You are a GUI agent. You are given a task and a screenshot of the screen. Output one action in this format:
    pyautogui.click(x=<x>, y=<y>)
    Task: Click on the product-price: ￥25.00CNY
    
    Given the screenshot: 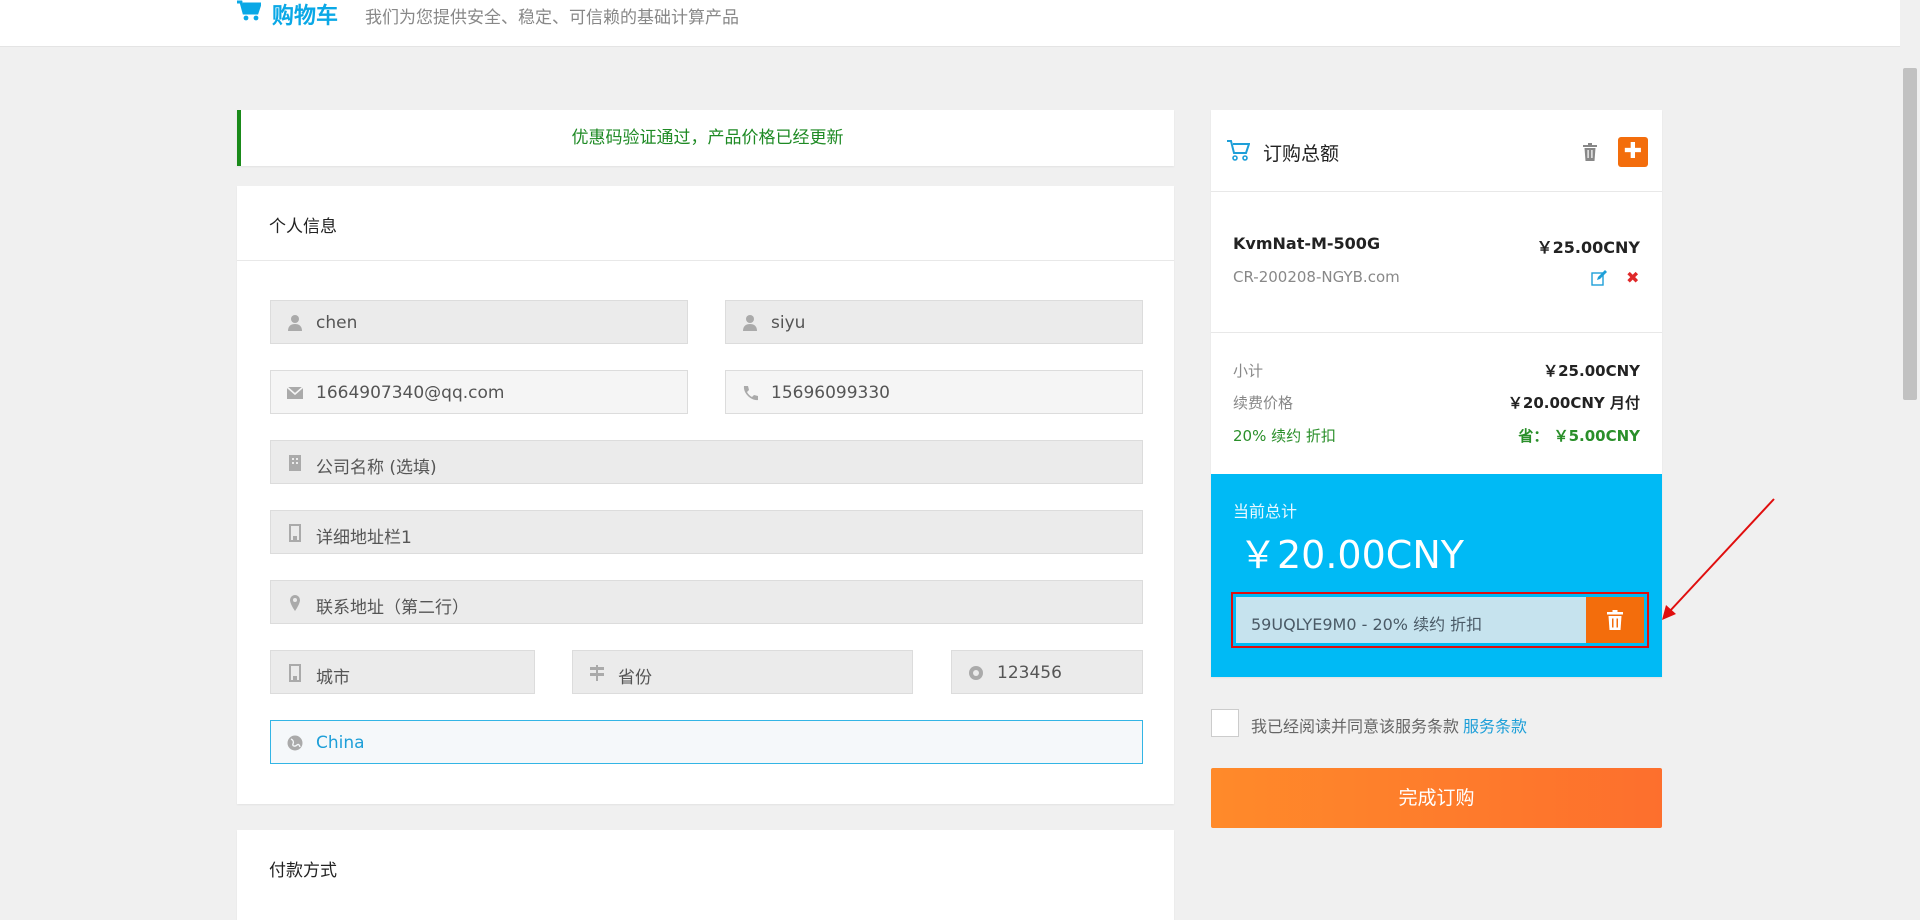 What is the action you would take?
    pyautogui.click(x=1588, y=247)
    